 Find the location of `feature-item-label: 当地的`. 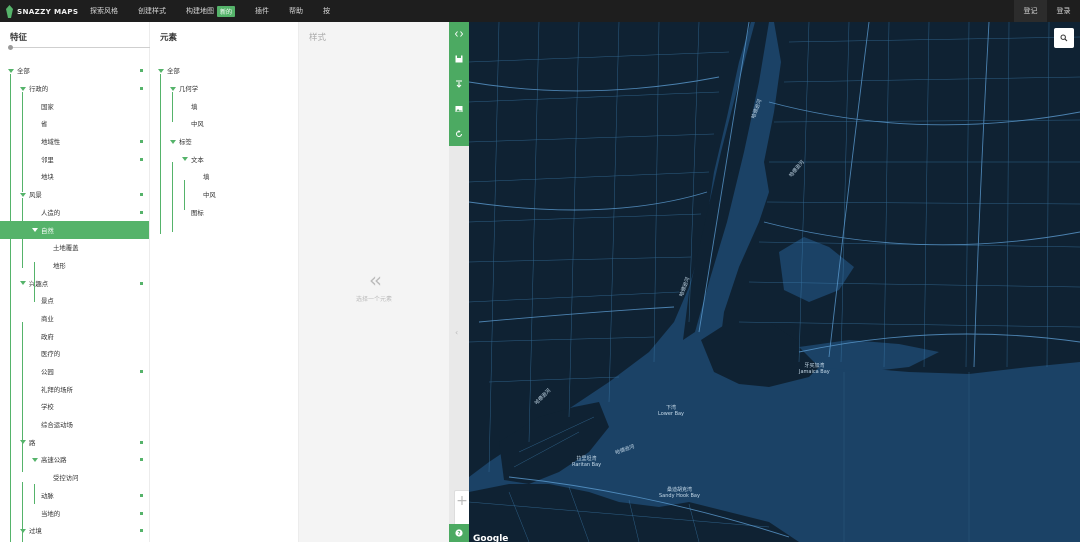

feature-item-label: 当地的 is located at coordinates (51, 513).